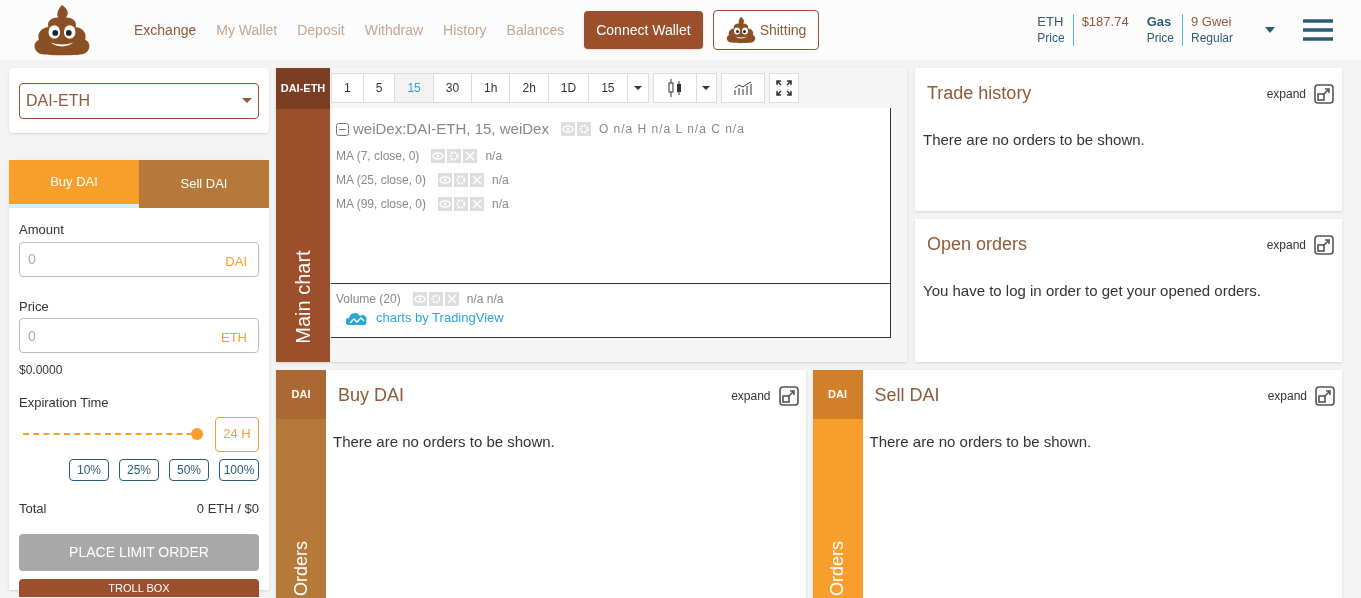 The image size is (1361, 598). What do you see at coordinates (342, 129) in the screenshot?
I see `collapse-icon` at bounding box center [342, 129].